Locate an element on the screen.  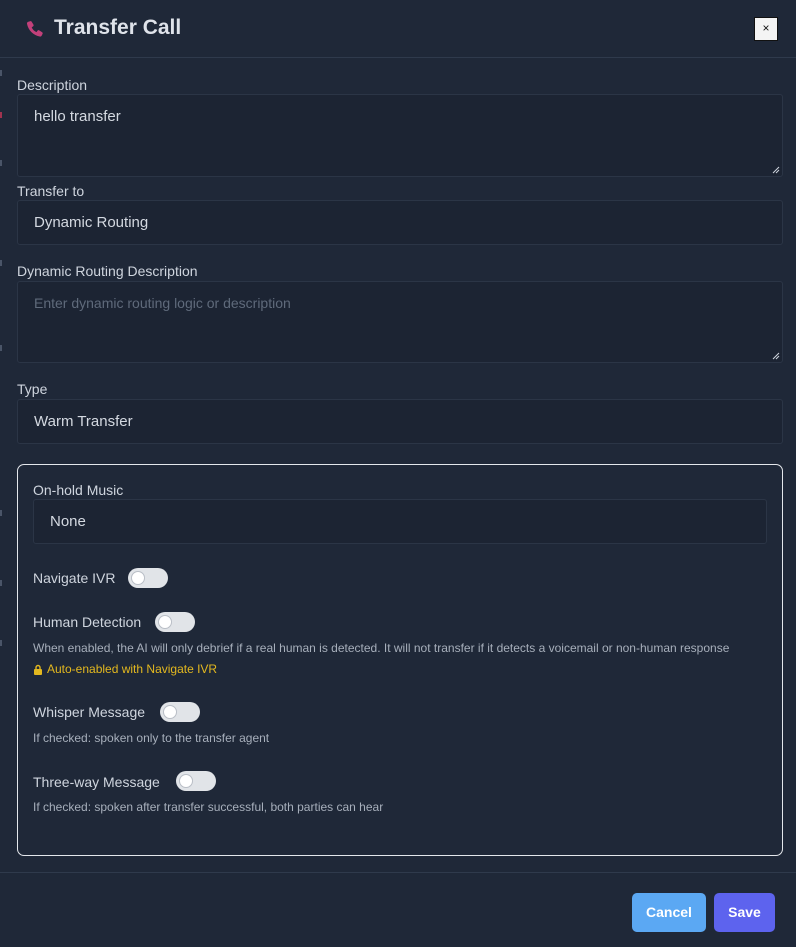
description-value: hello transfer is located at coordinates (77, 116).